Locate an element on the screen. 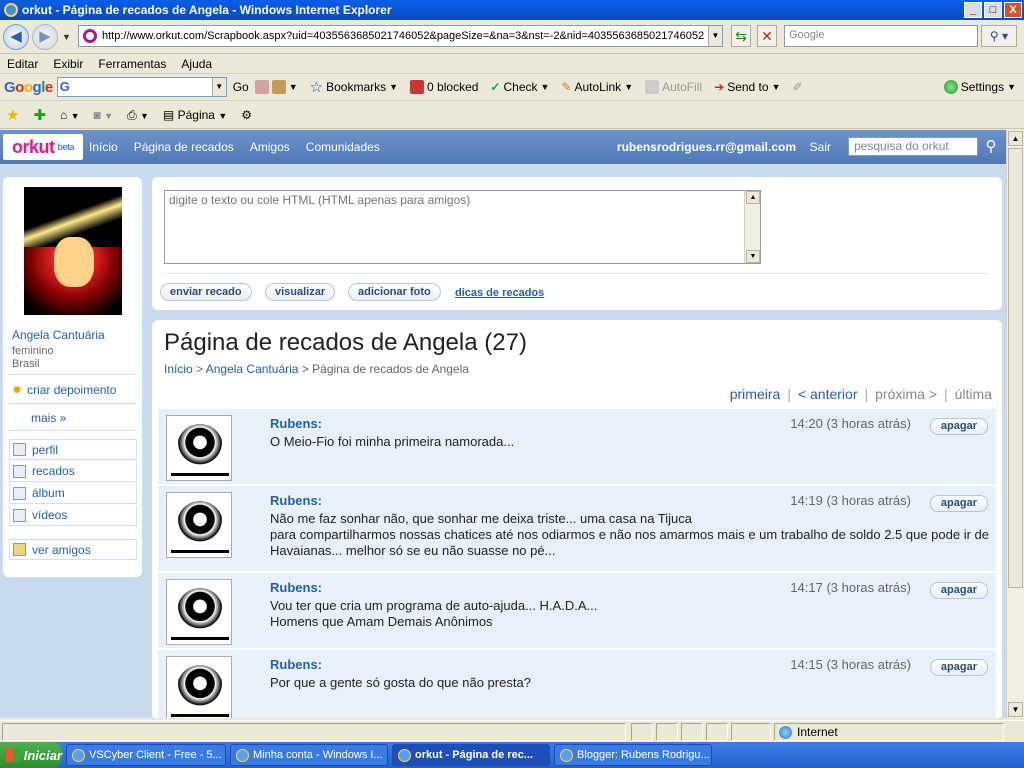 The image size is (1024, 768). nav-inicio: Início is located at coordinates (103, 147).